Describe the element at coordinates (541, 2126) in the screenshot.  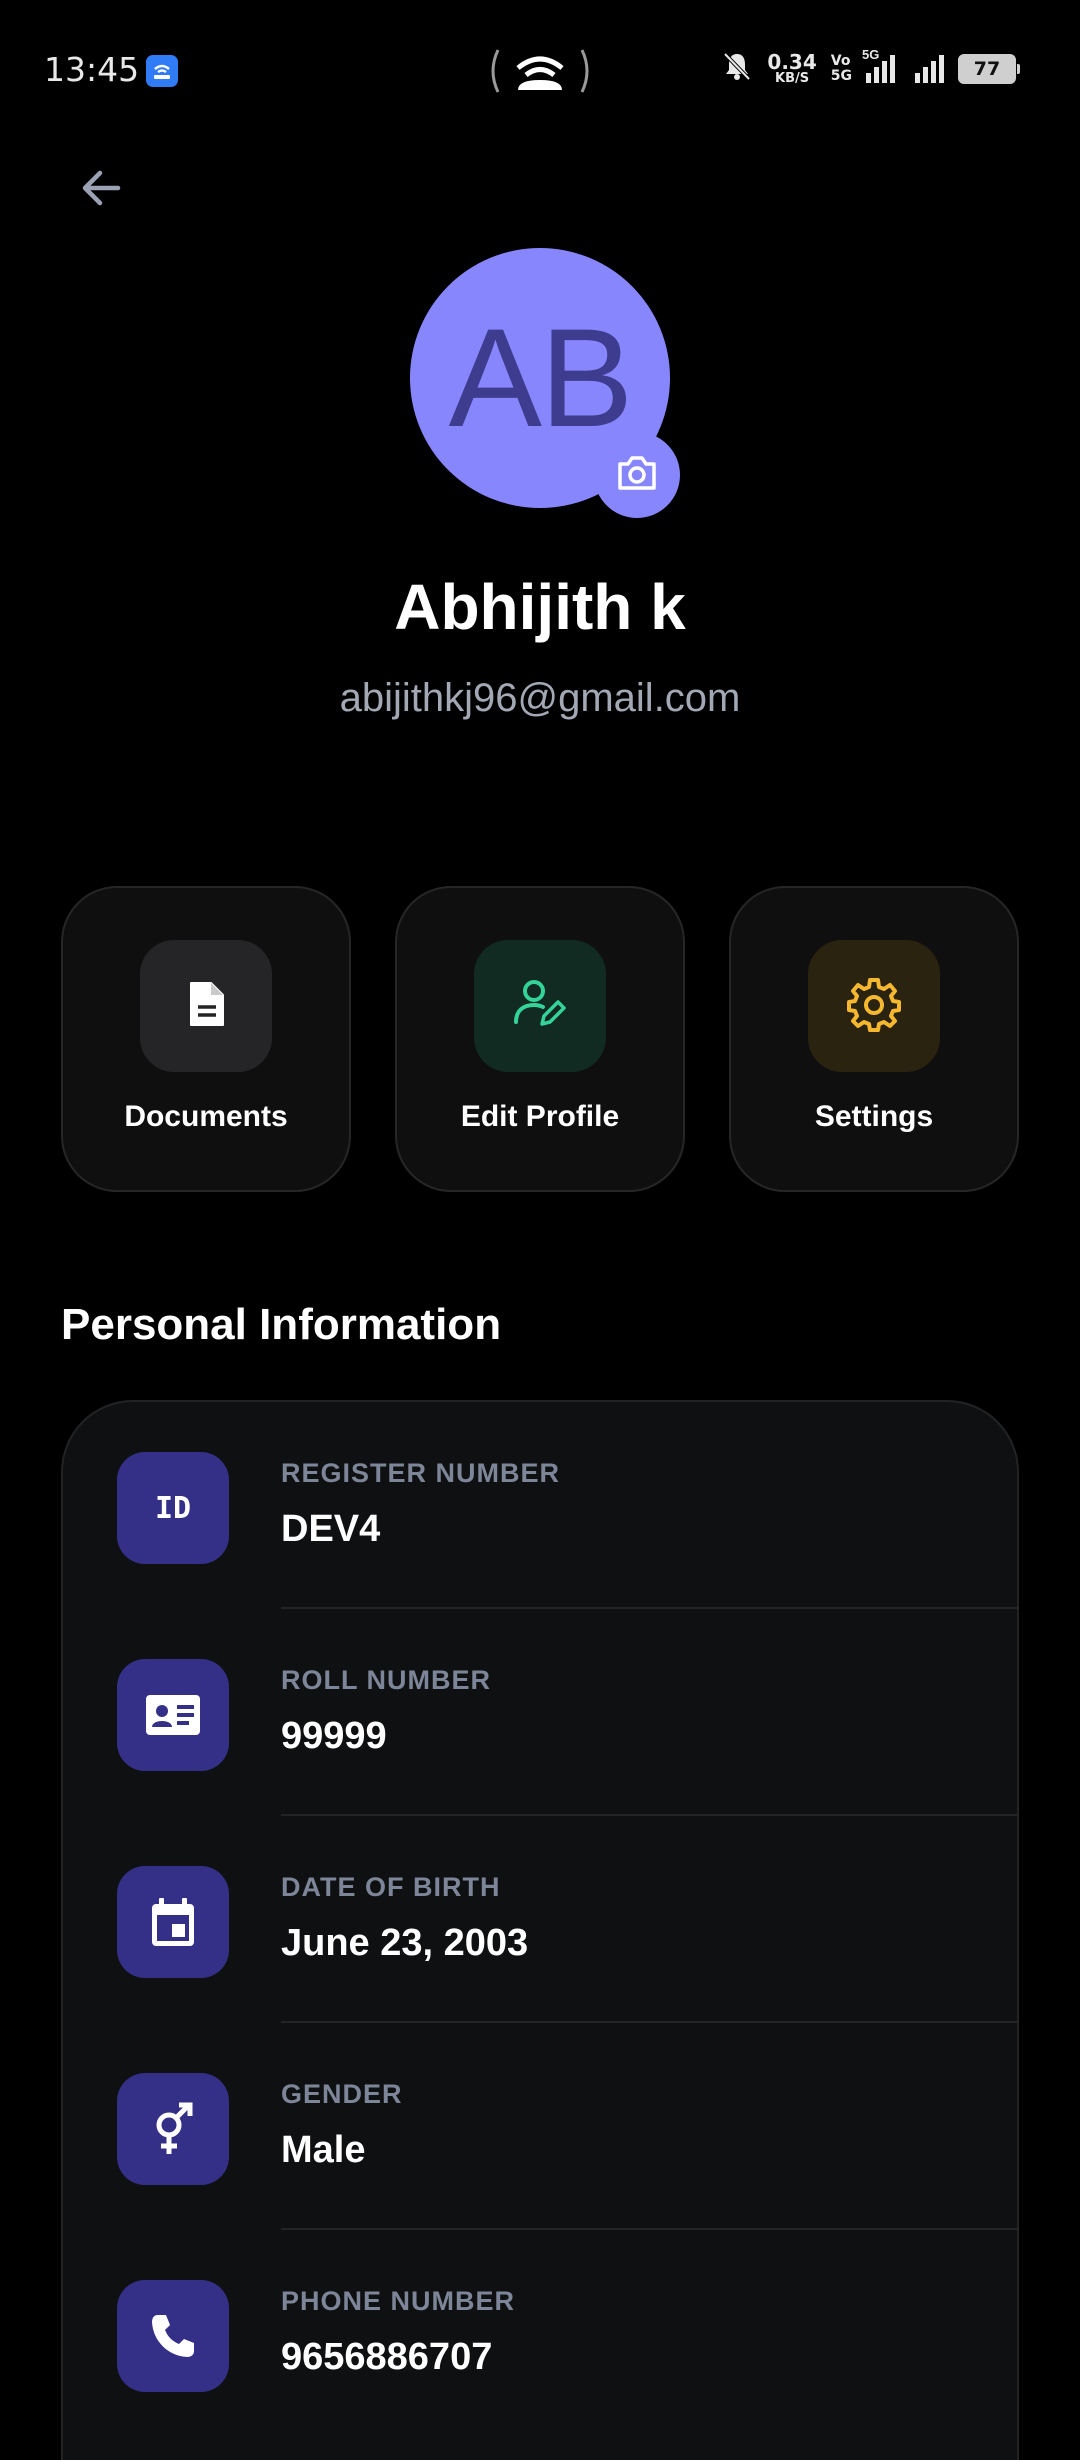
I see `info-row-gender: GENDER Male` at that location.